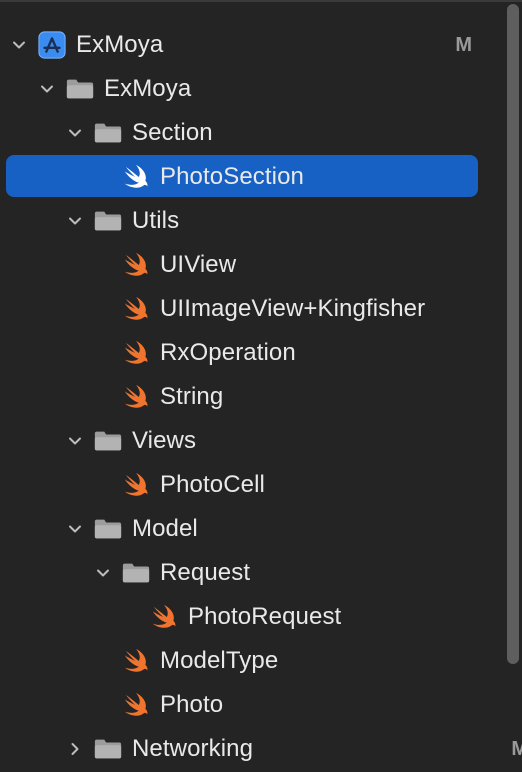 Image resolution: width=522 pixels, height=772 pixels. Describe the element at coordinates (261, 441) in the screenshot. I see `tree-item-views: Views` at that location.